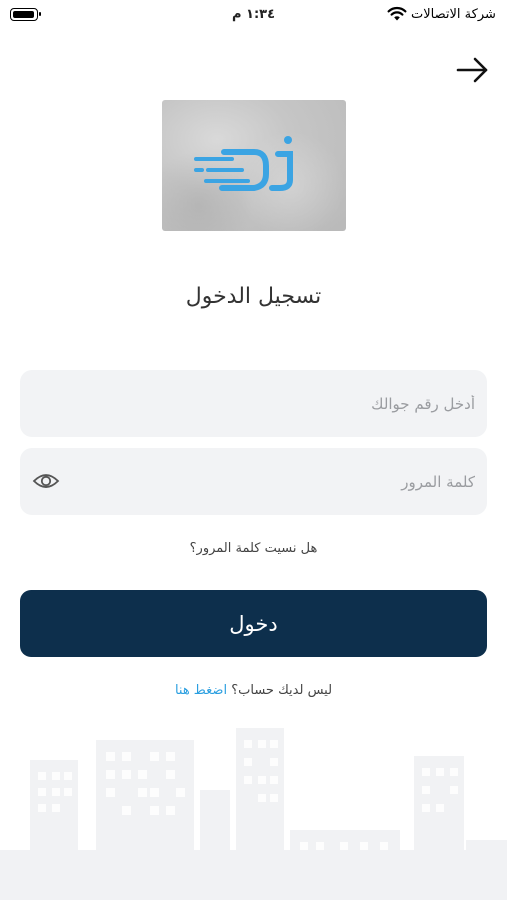  I want to click on phone-field, so click(253, 403).